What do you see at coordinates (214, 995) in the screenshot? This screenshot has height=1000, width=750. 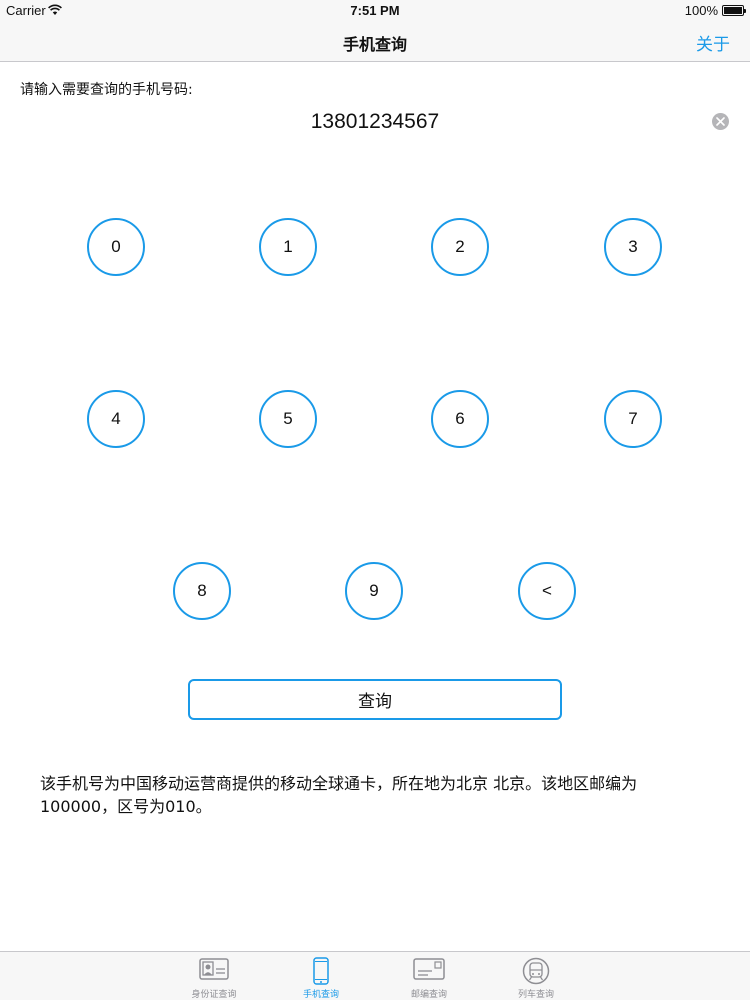 I see `tab-label: 身份证查询` at bounding box center [214, 995].